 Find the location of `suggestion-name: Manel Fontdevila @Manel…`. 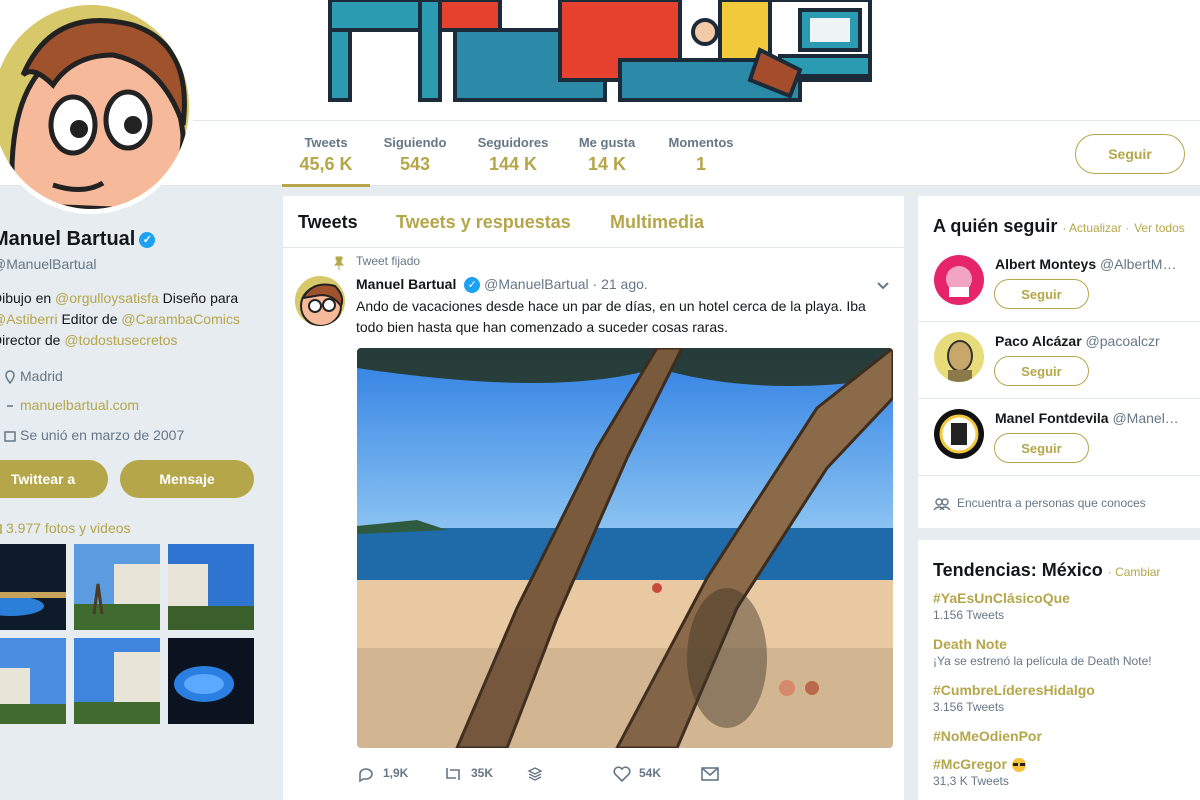

suggestion-name: Manel Fontdevila @Manel… is located at coordinates (1087, 418).